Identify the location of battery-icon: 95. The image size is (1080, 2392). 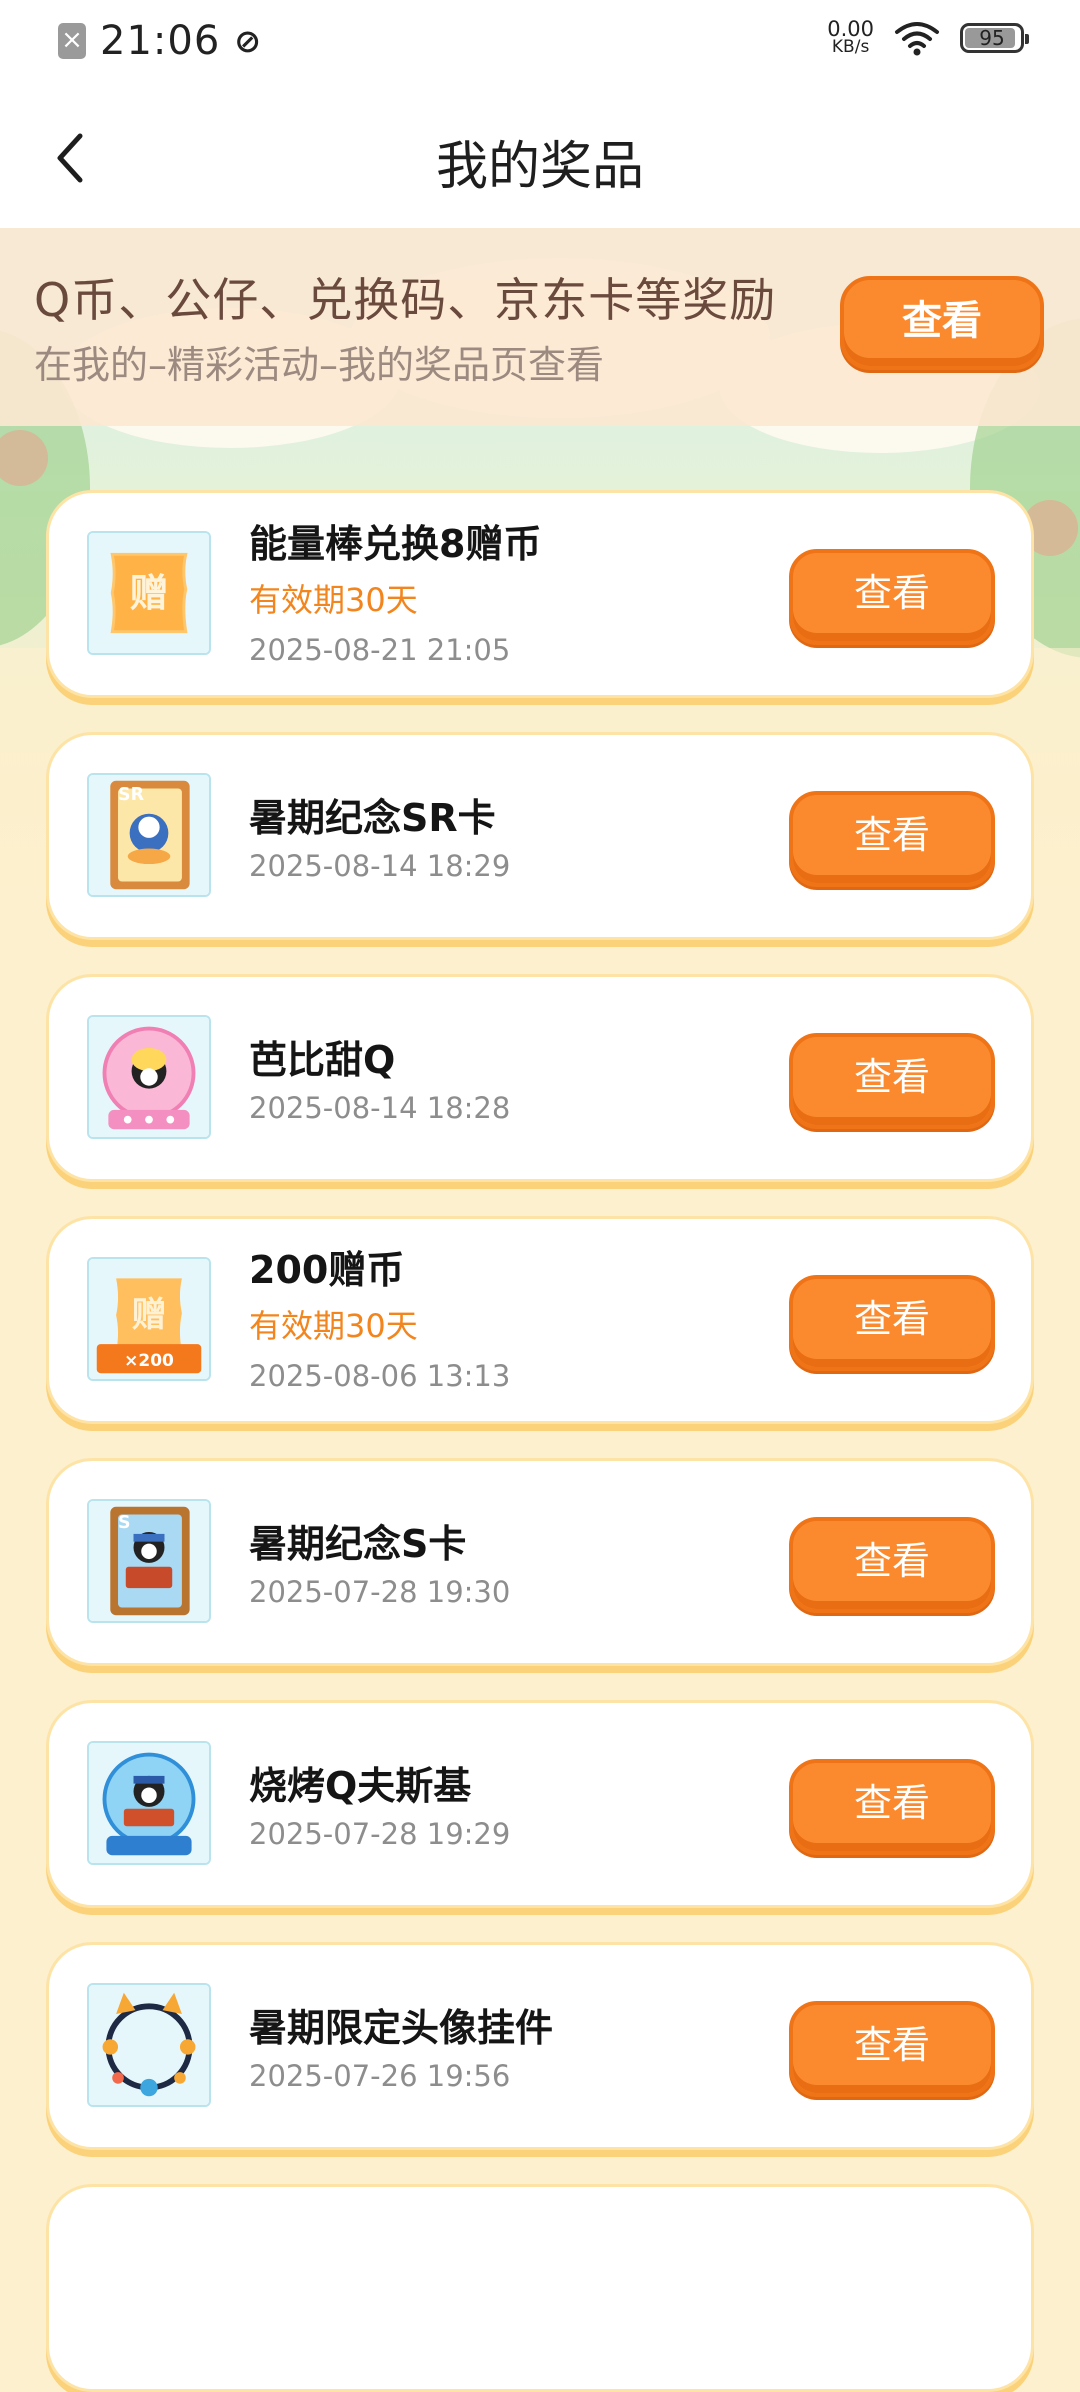
(994, 38).